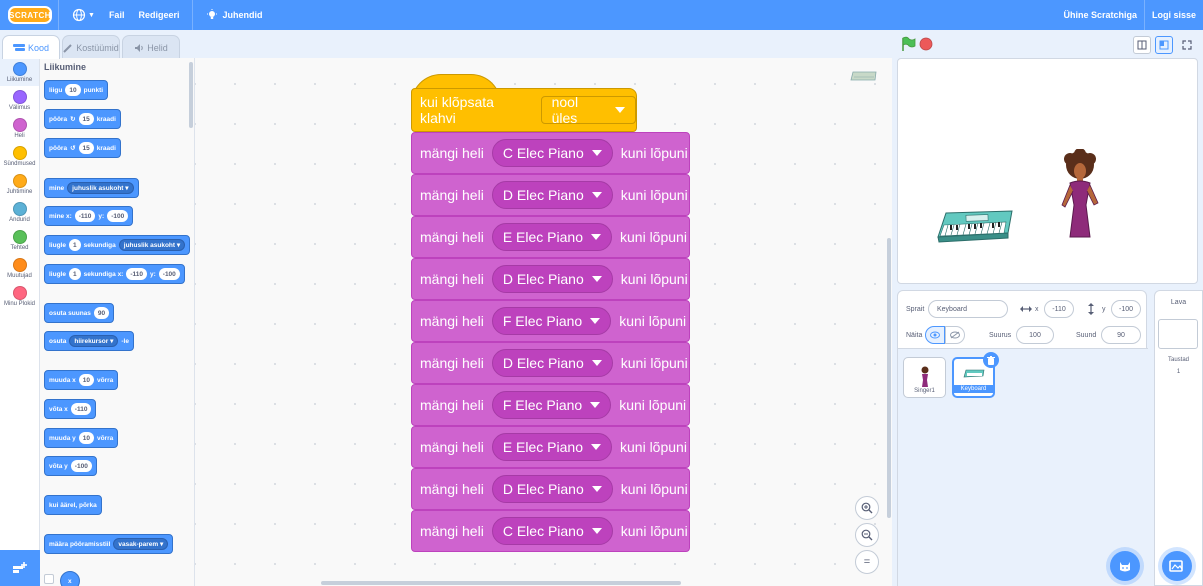 This screenshot has width=1203, height=586. What do you see at coordinates (1187, 45) in the screenshot?
I see `fullscreen-button` at bounding box center [1187, 45].